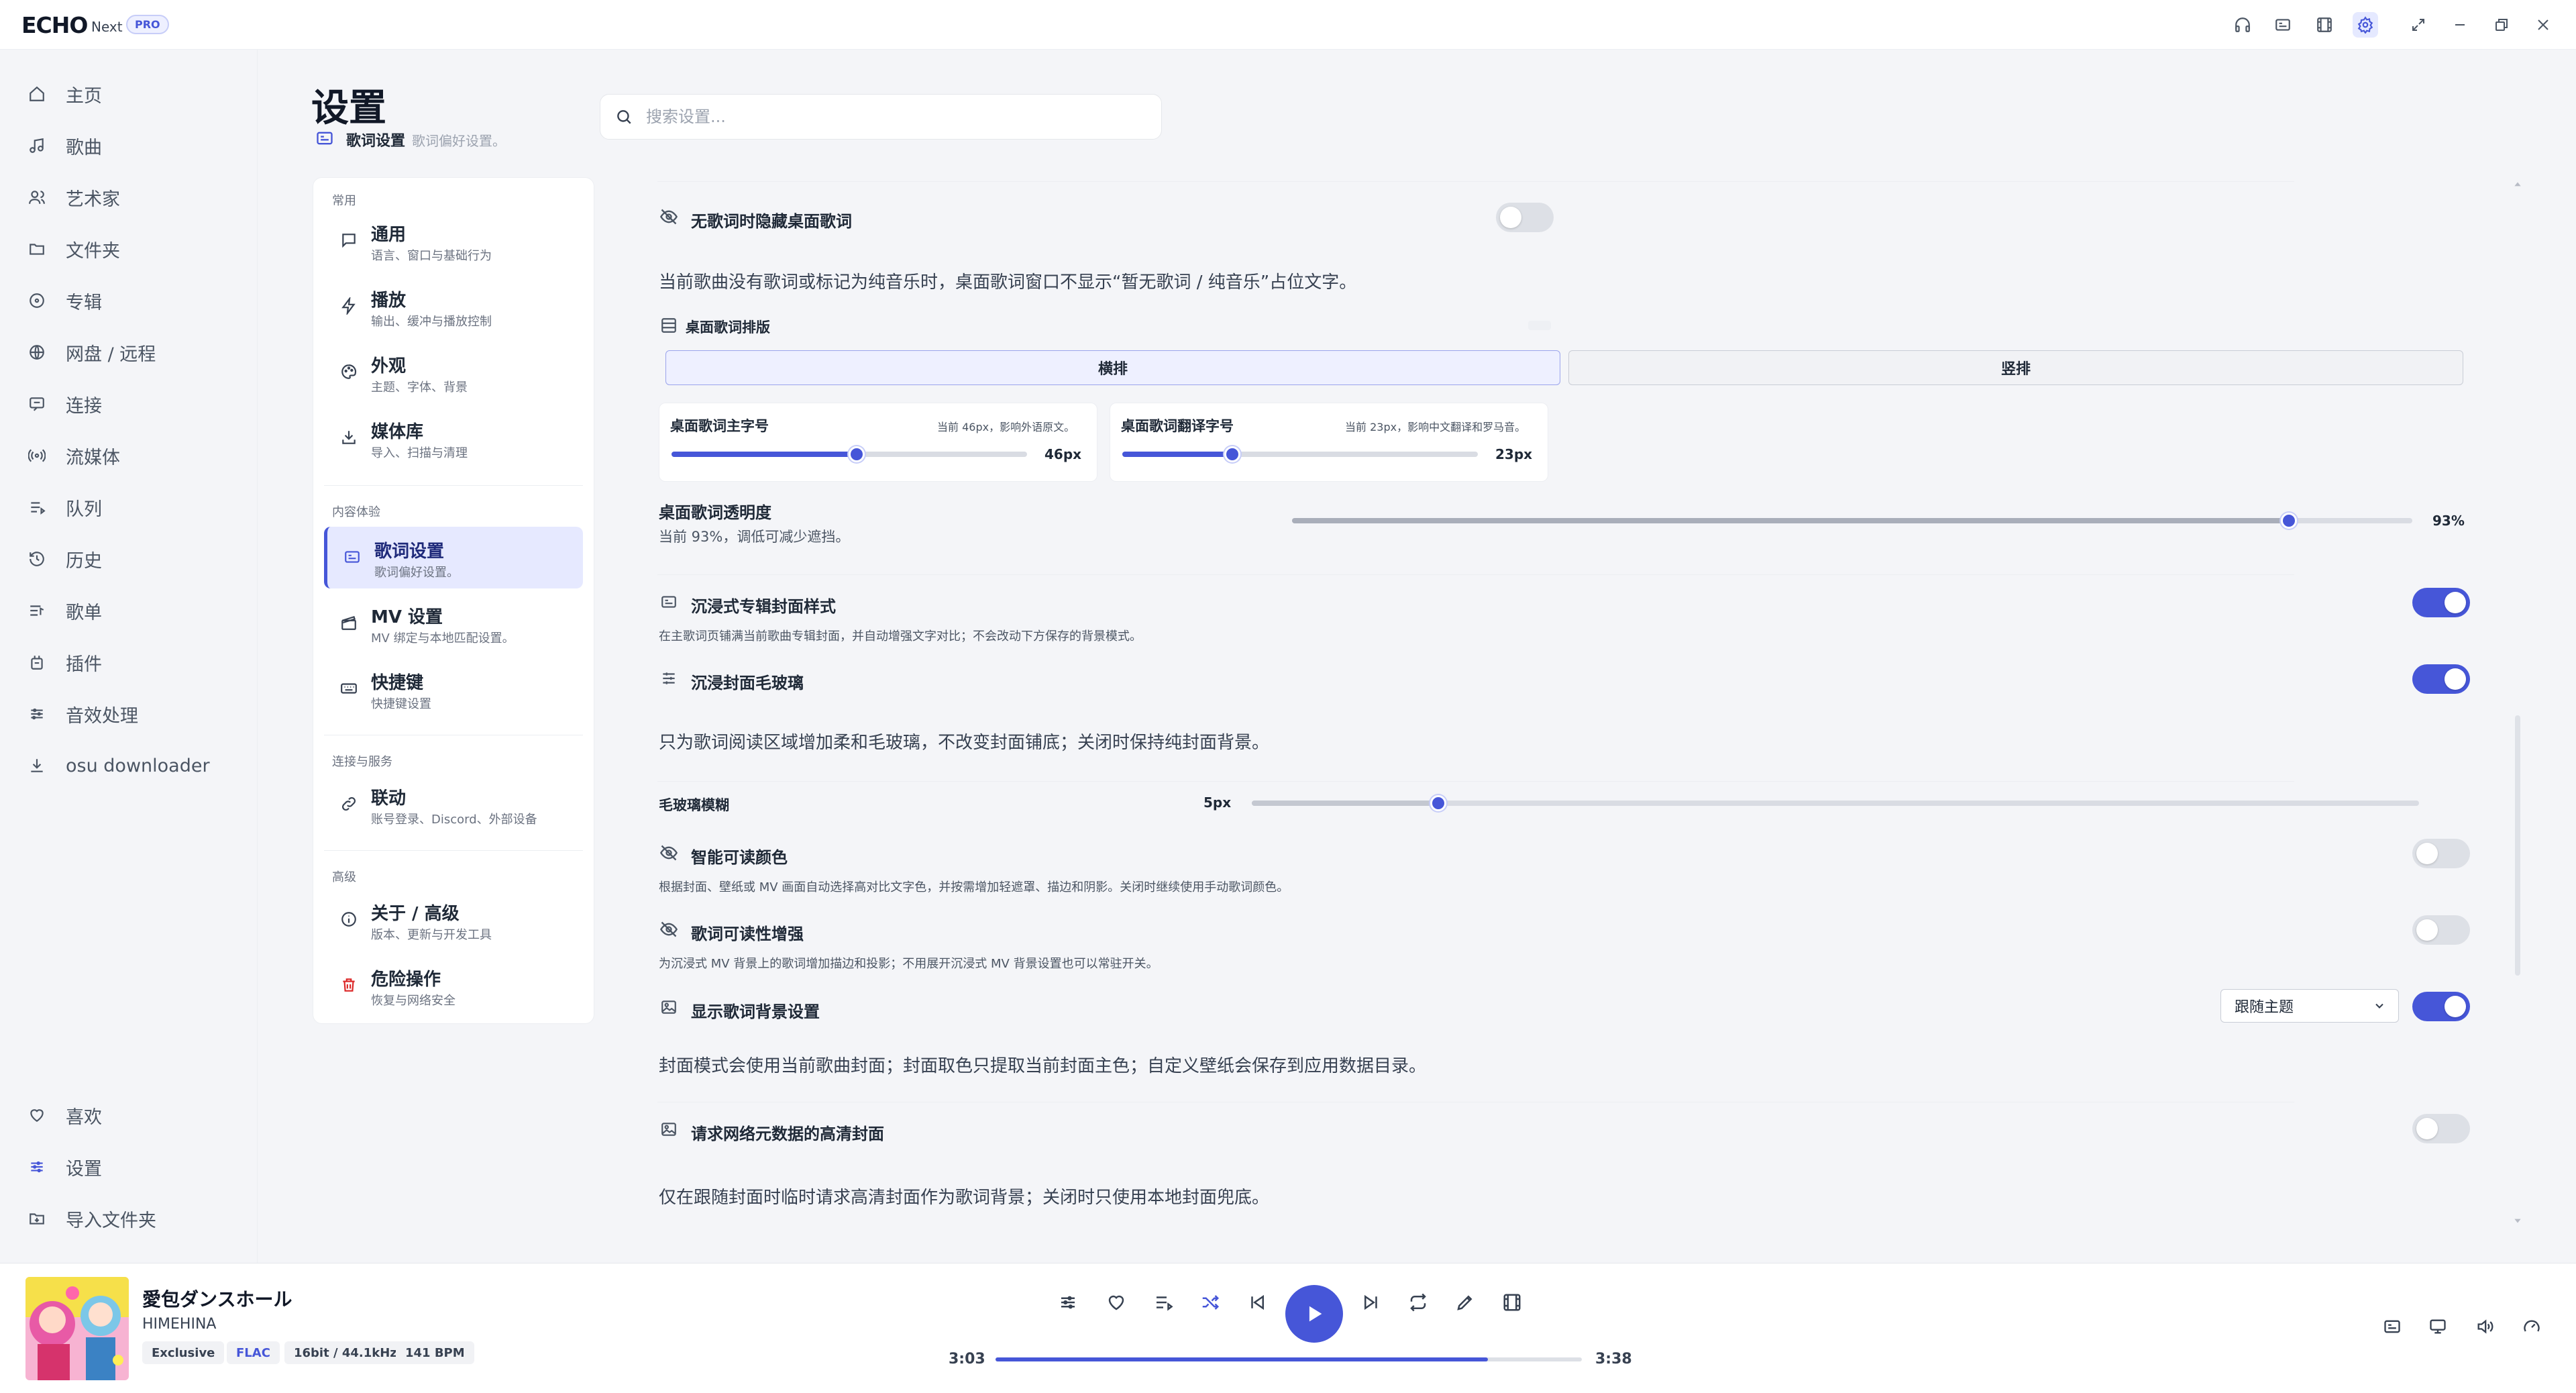 Image resolution: width=2576 pixels, height=1393 pixels. I want to click on frosted-glass-toggle, so click(2441, 679).